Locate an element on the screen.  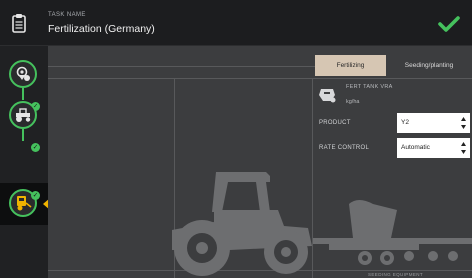
product-select: Y2 is located at coordinates (433, 123).